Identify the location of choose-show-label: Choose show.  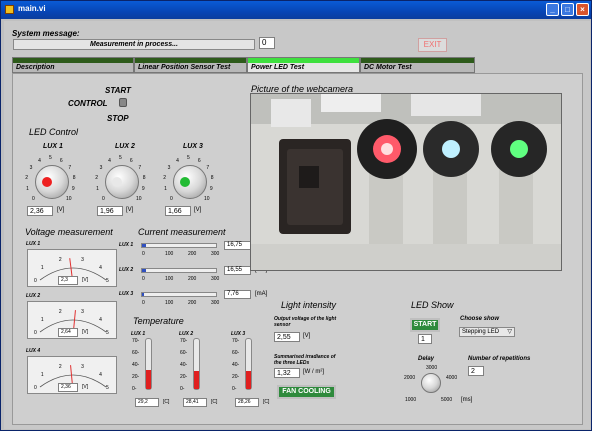
(480, 319).